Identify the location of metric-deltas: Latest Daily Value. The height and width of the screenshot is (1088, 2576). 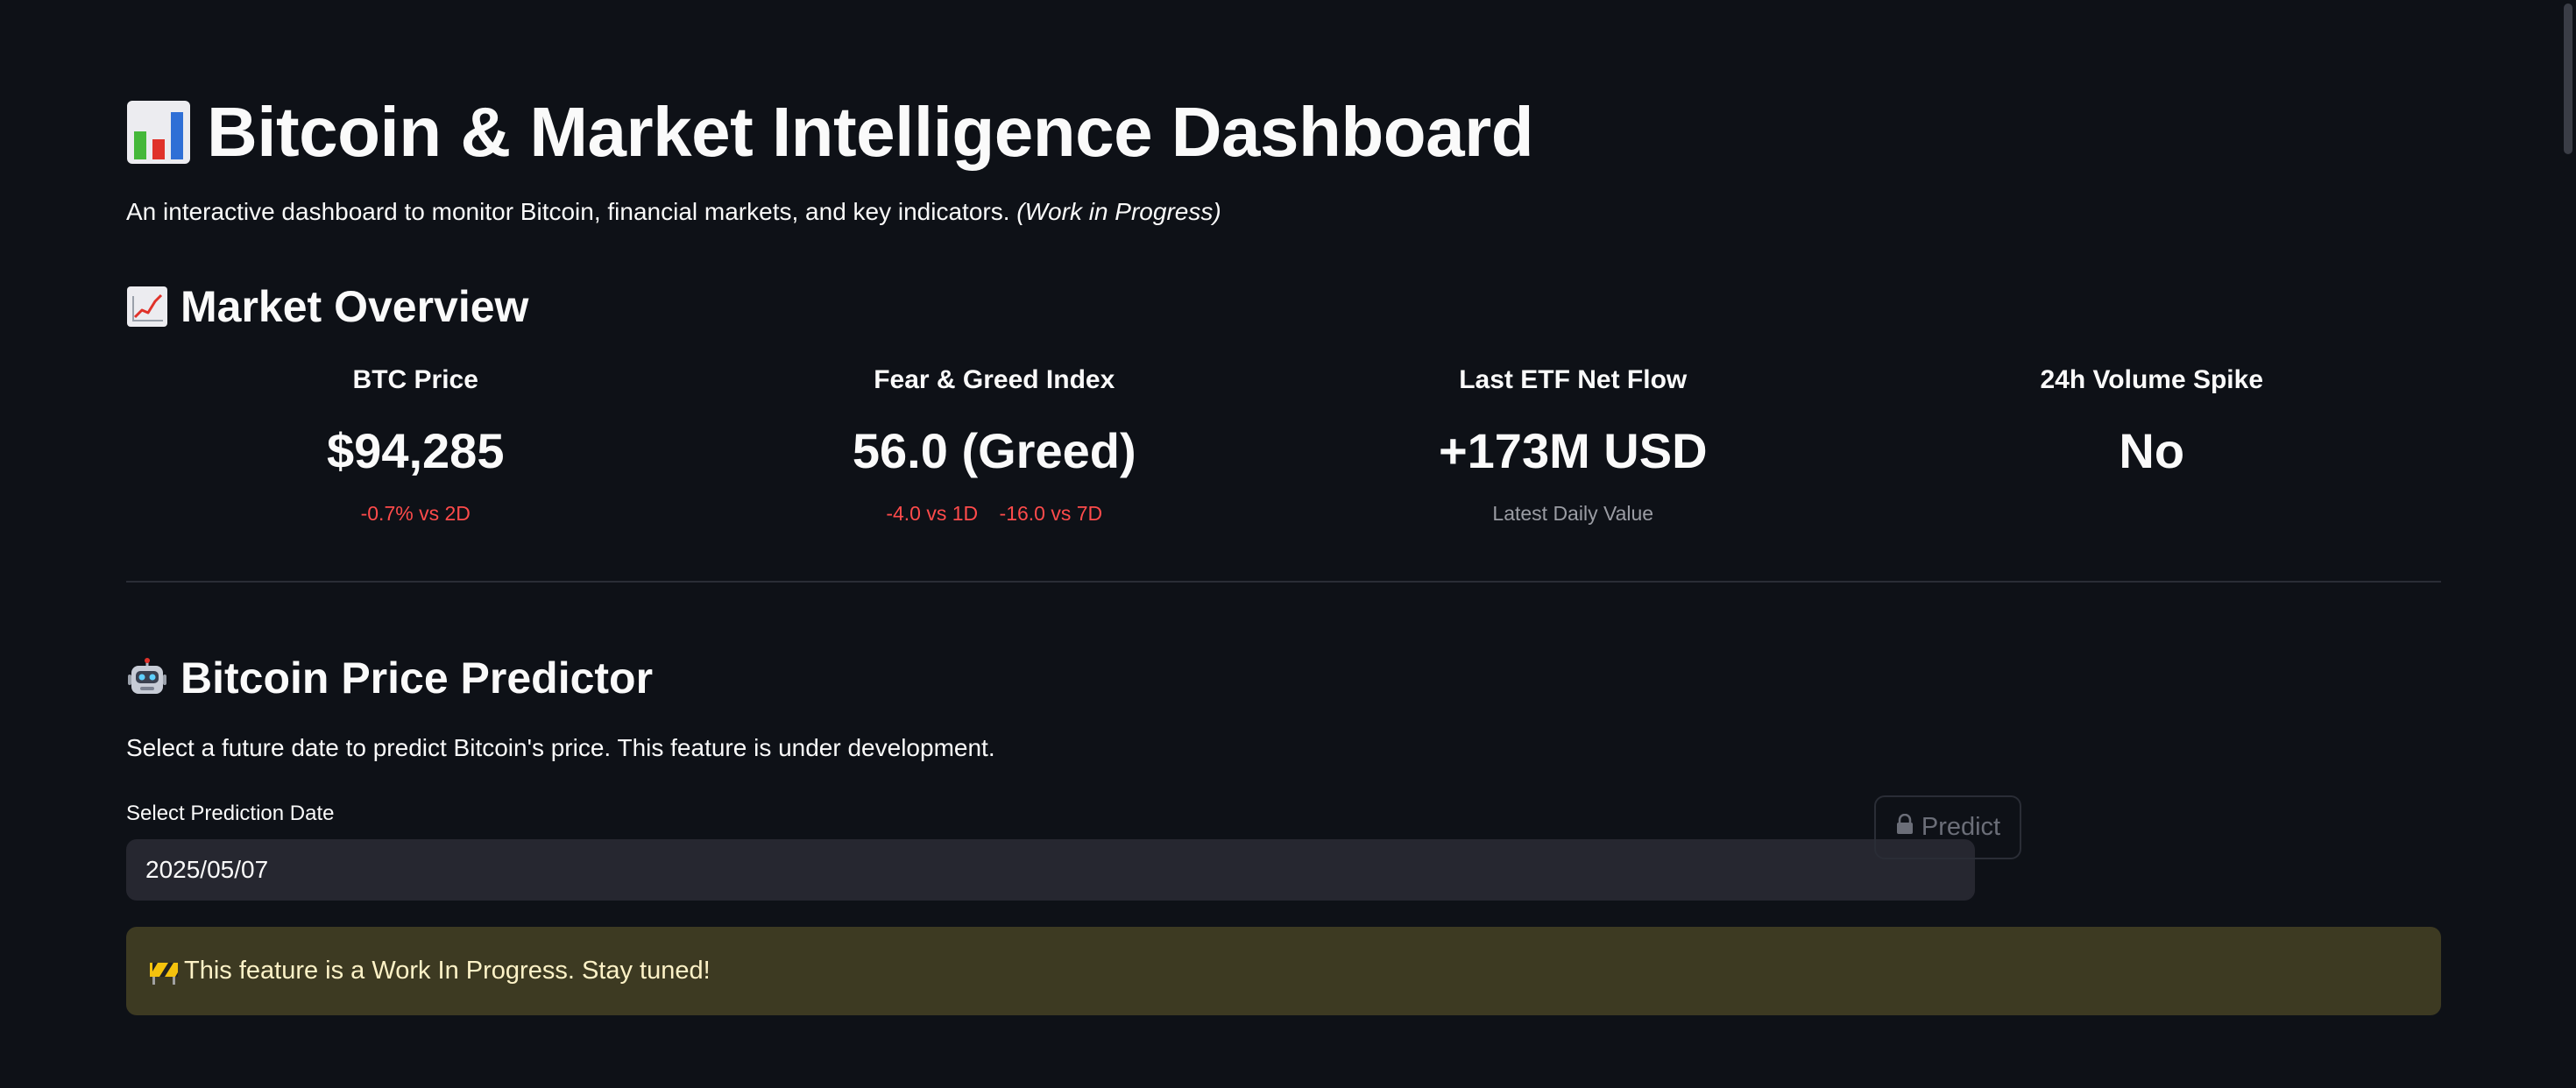
(1573, 513).